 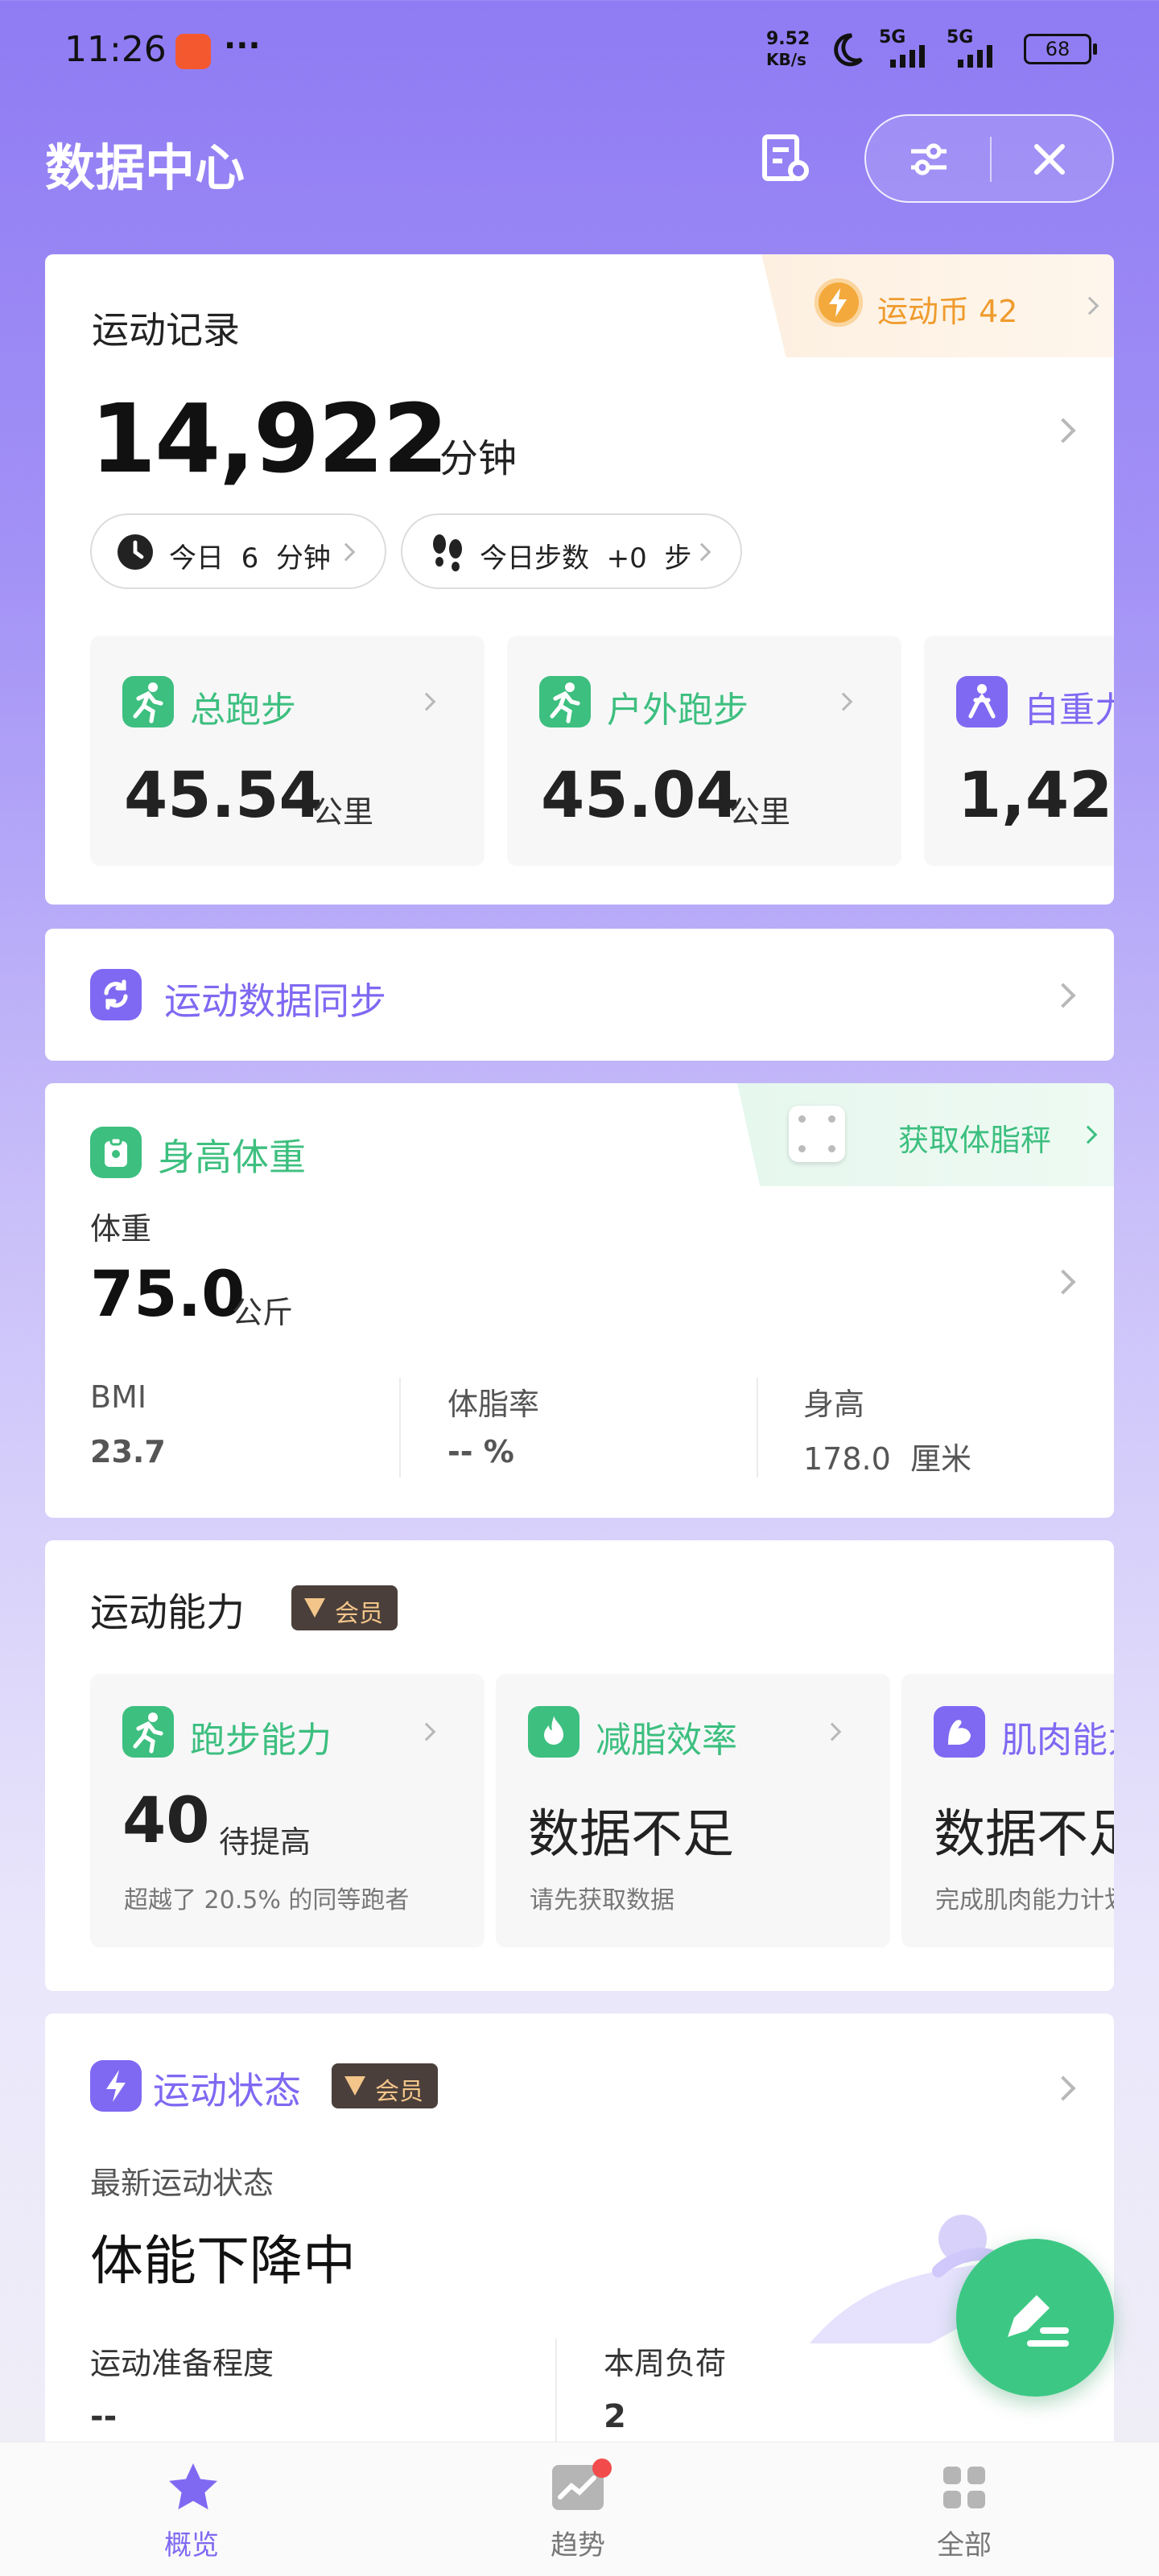 What do you see at coordinates (104, 2416) in the screenshot?
I see `readiness-value: --` at bounding box center [104, 2416].